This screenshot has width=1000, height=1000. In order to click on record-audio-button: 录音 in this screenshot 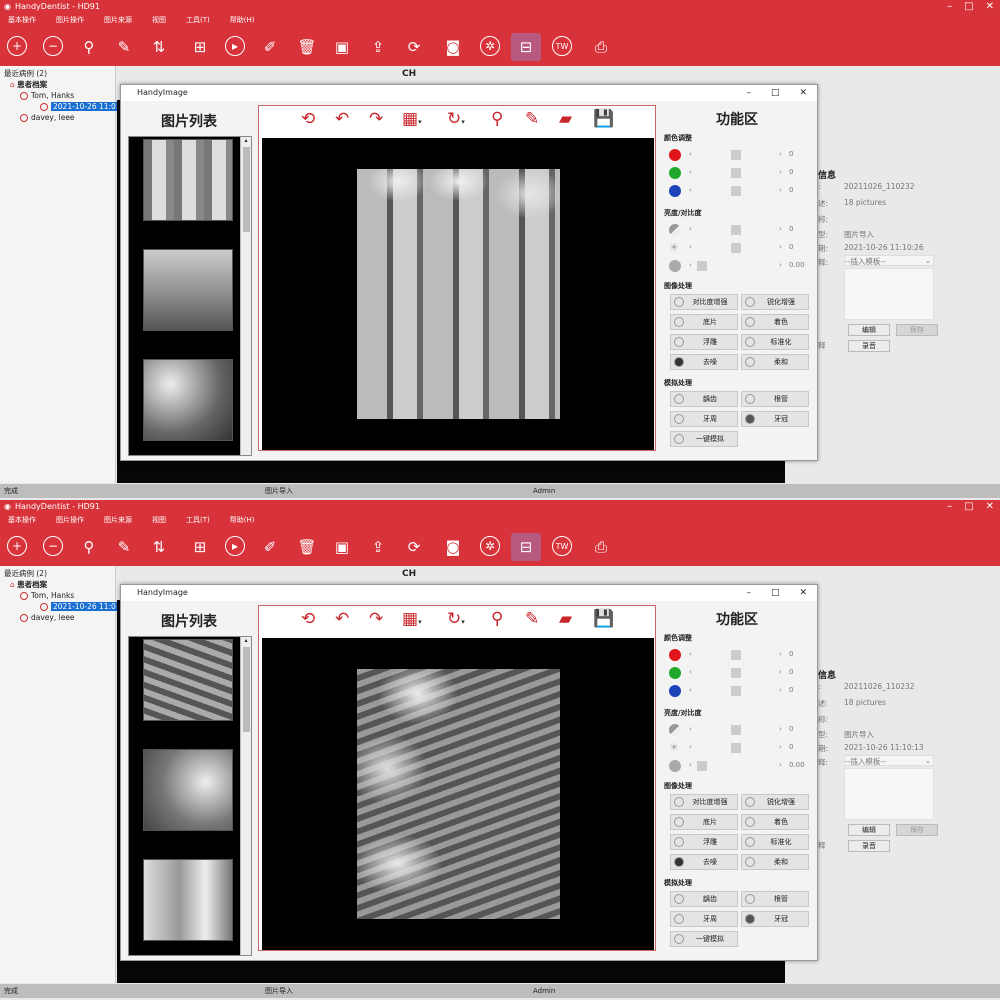, I will do `click(869, 346)`.